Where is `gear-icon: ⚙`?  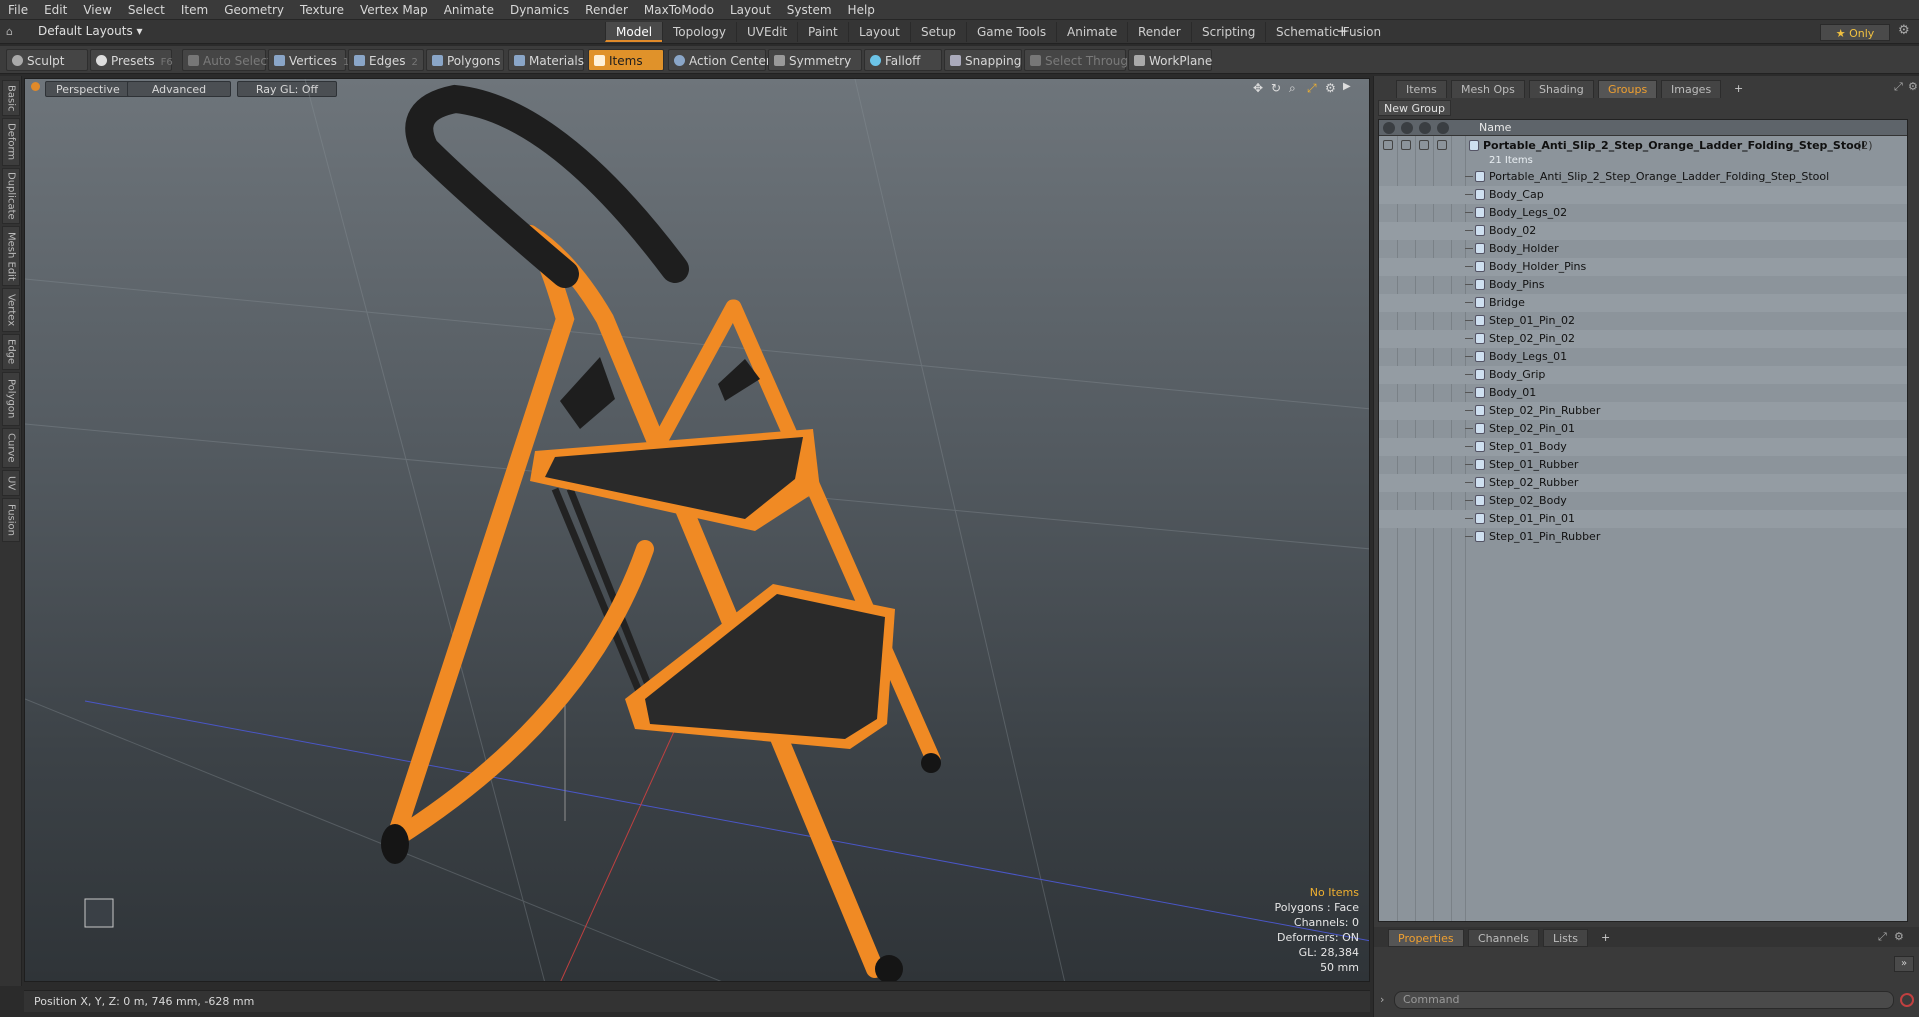
gear-icon: ⚙ is located at coordinates (1904, 30).